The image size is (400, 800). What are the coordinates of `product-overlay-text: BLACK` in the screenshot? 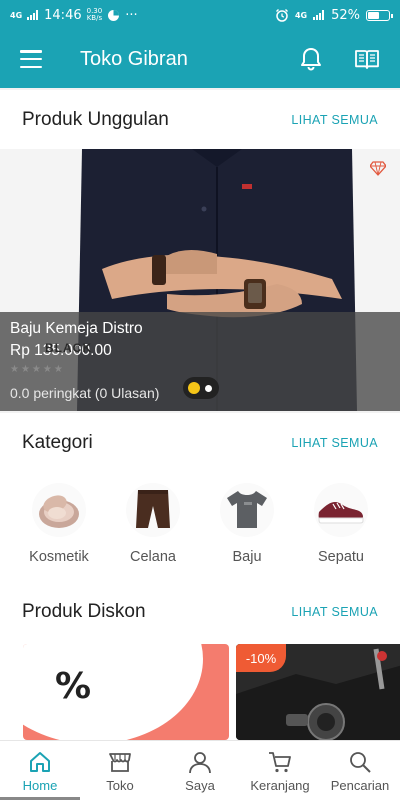 It's located at (68, 348).